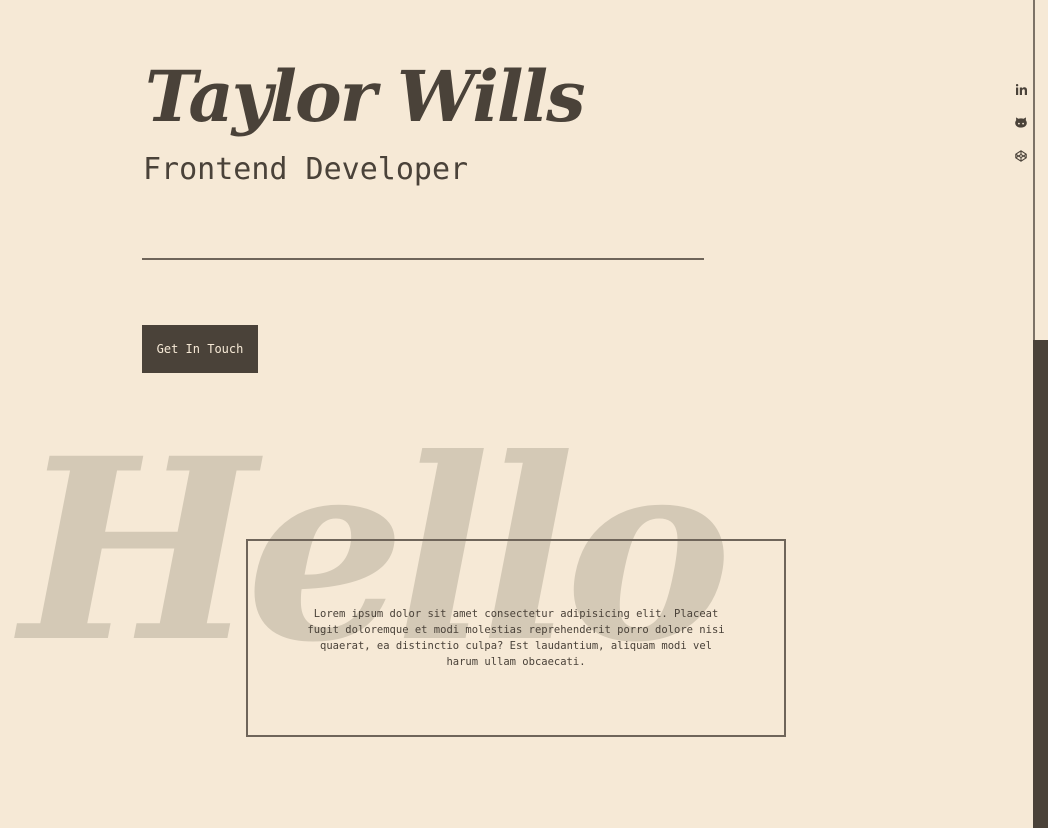 The width and height of the screenshot is (1048, 828). Describe the element at coordinates (1021, 156) in the screenshot. I see `codepen-icon` at that location.